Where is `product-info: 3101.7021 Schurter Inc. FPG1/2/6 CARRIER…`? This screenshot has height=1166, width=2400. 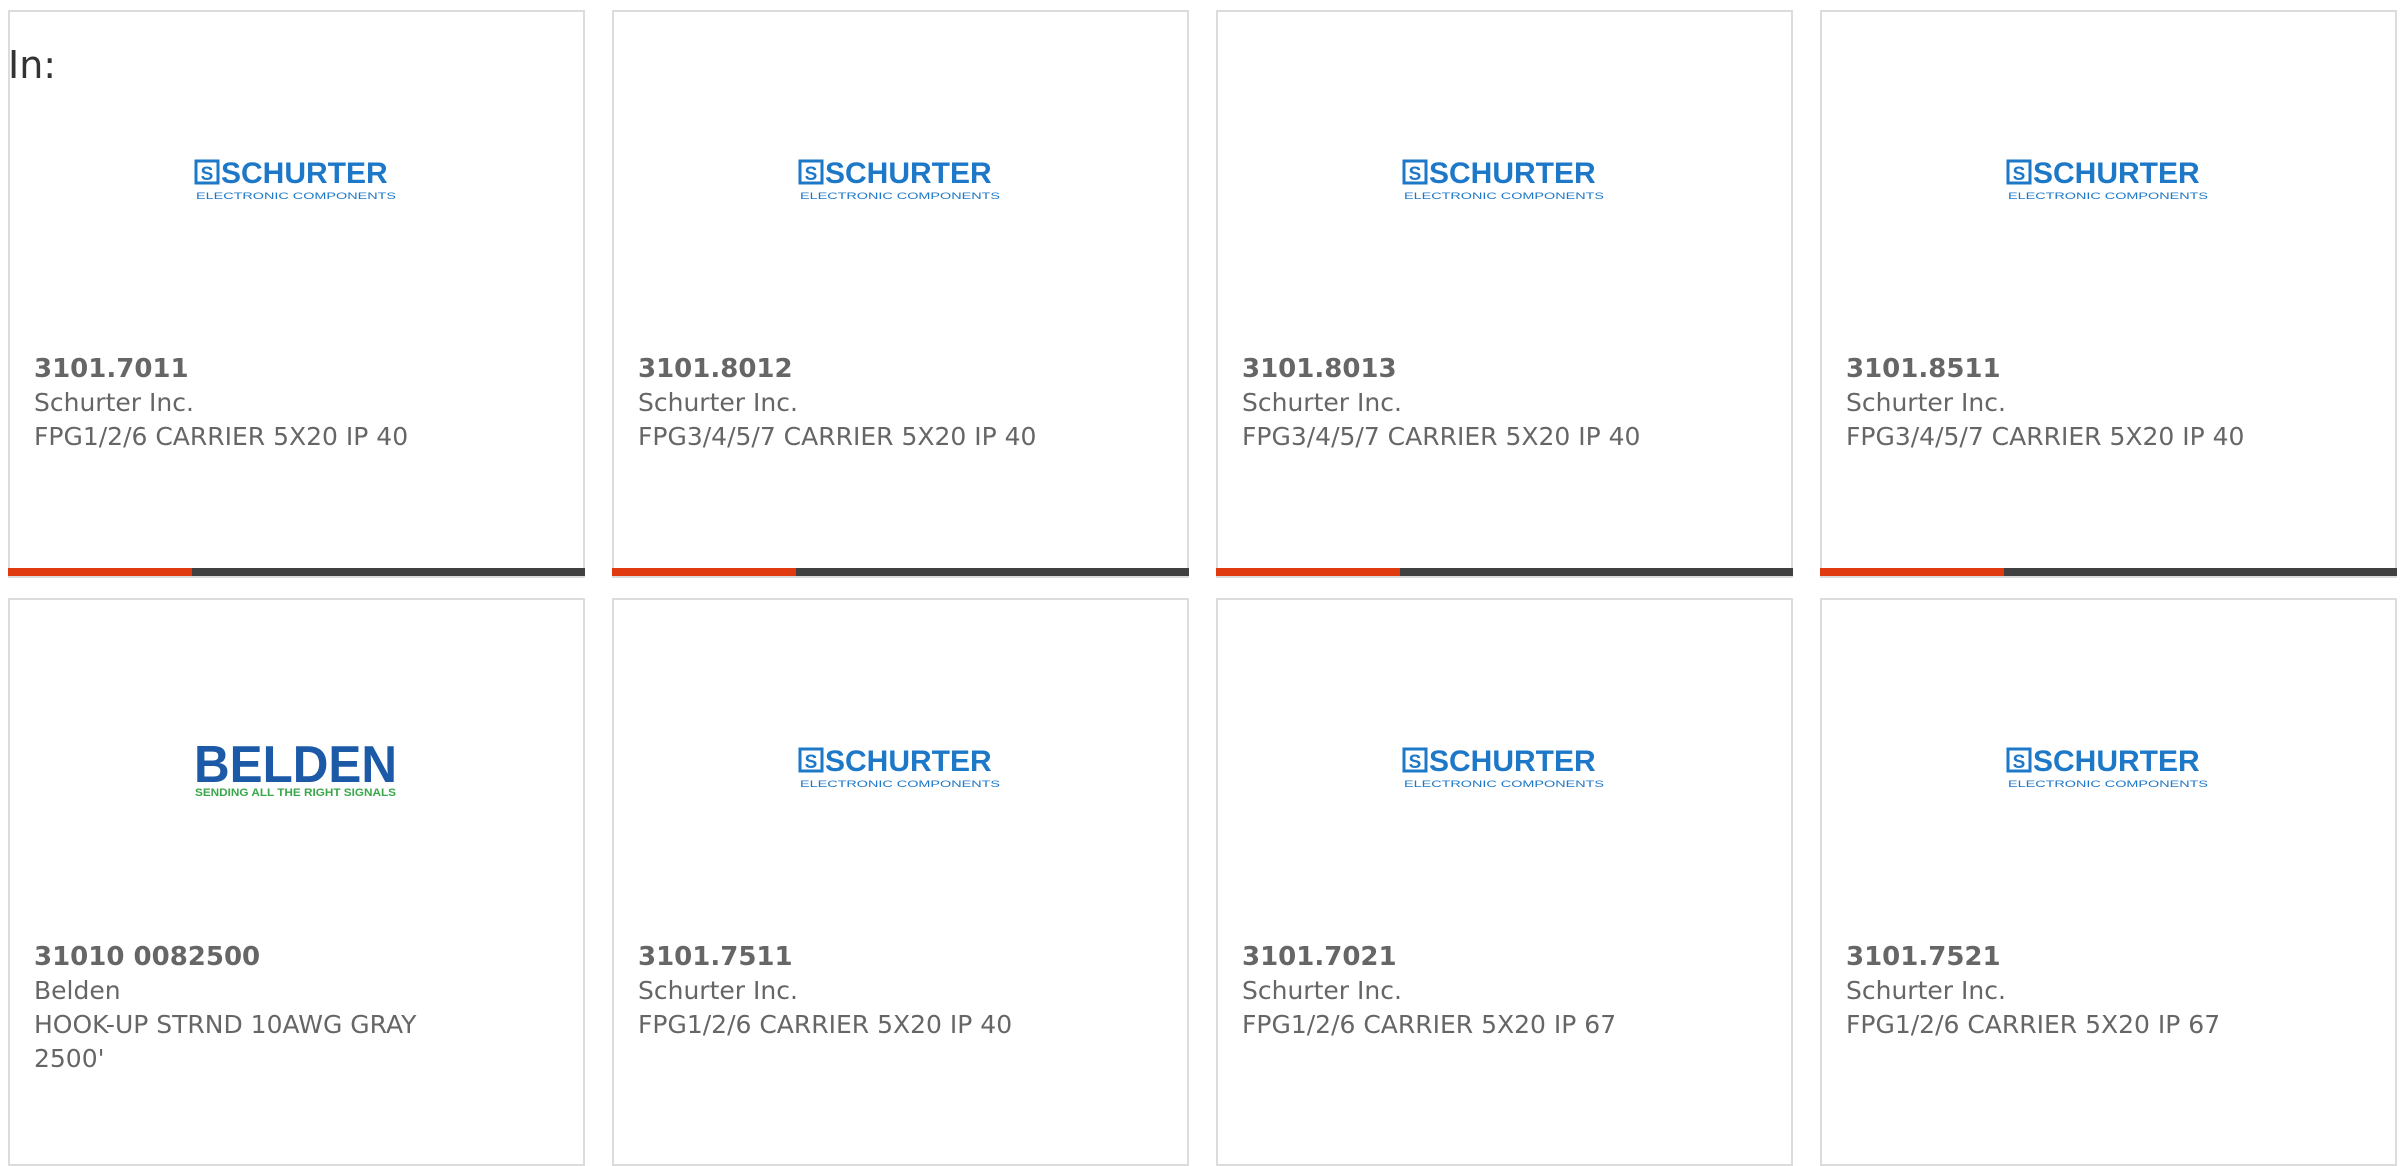 product-info: 3101.7021 Schurter Inc. FPG1/2/6 CARRIER… is located at coordinates (1472, 991).